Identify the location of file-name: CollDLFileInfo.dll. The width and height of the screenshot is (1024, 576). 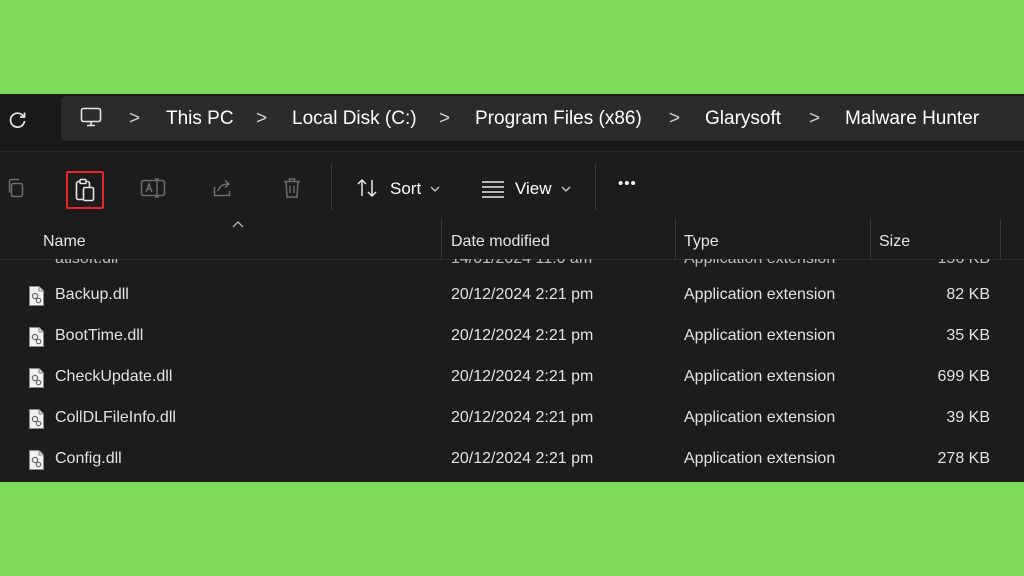
(115, 417).